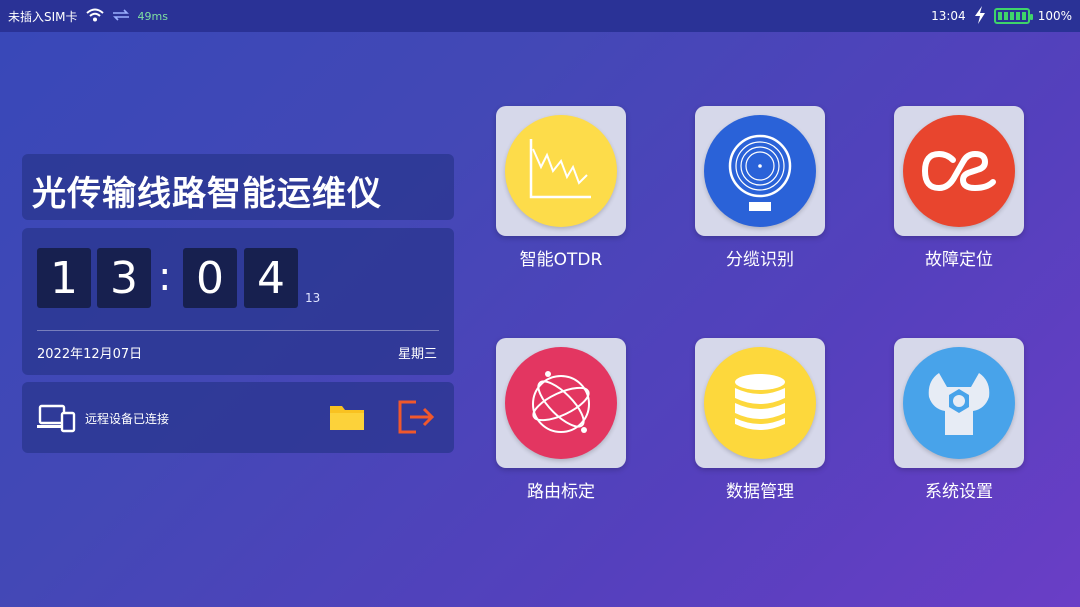 The height and width of the screenshot is (607, 1080). Describe the element at coordinates (210, 278) in the screenshot. I see `clock-minute-tens: 0` at that location.